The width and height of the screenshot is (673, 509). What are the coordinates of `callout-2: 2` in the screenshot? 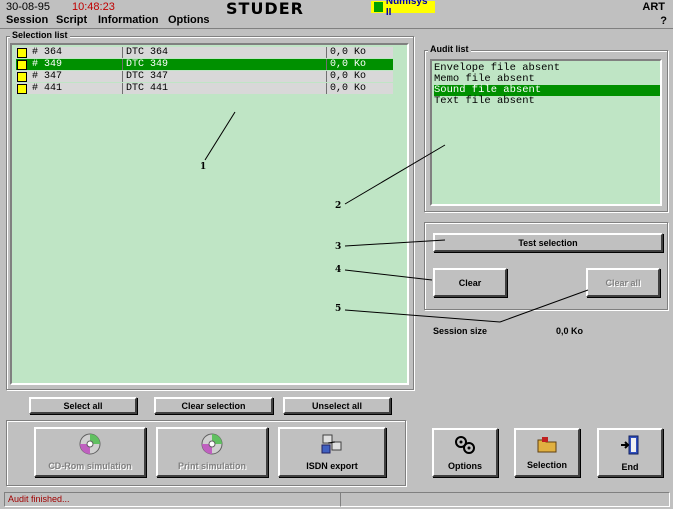 It's located at (338, 206).